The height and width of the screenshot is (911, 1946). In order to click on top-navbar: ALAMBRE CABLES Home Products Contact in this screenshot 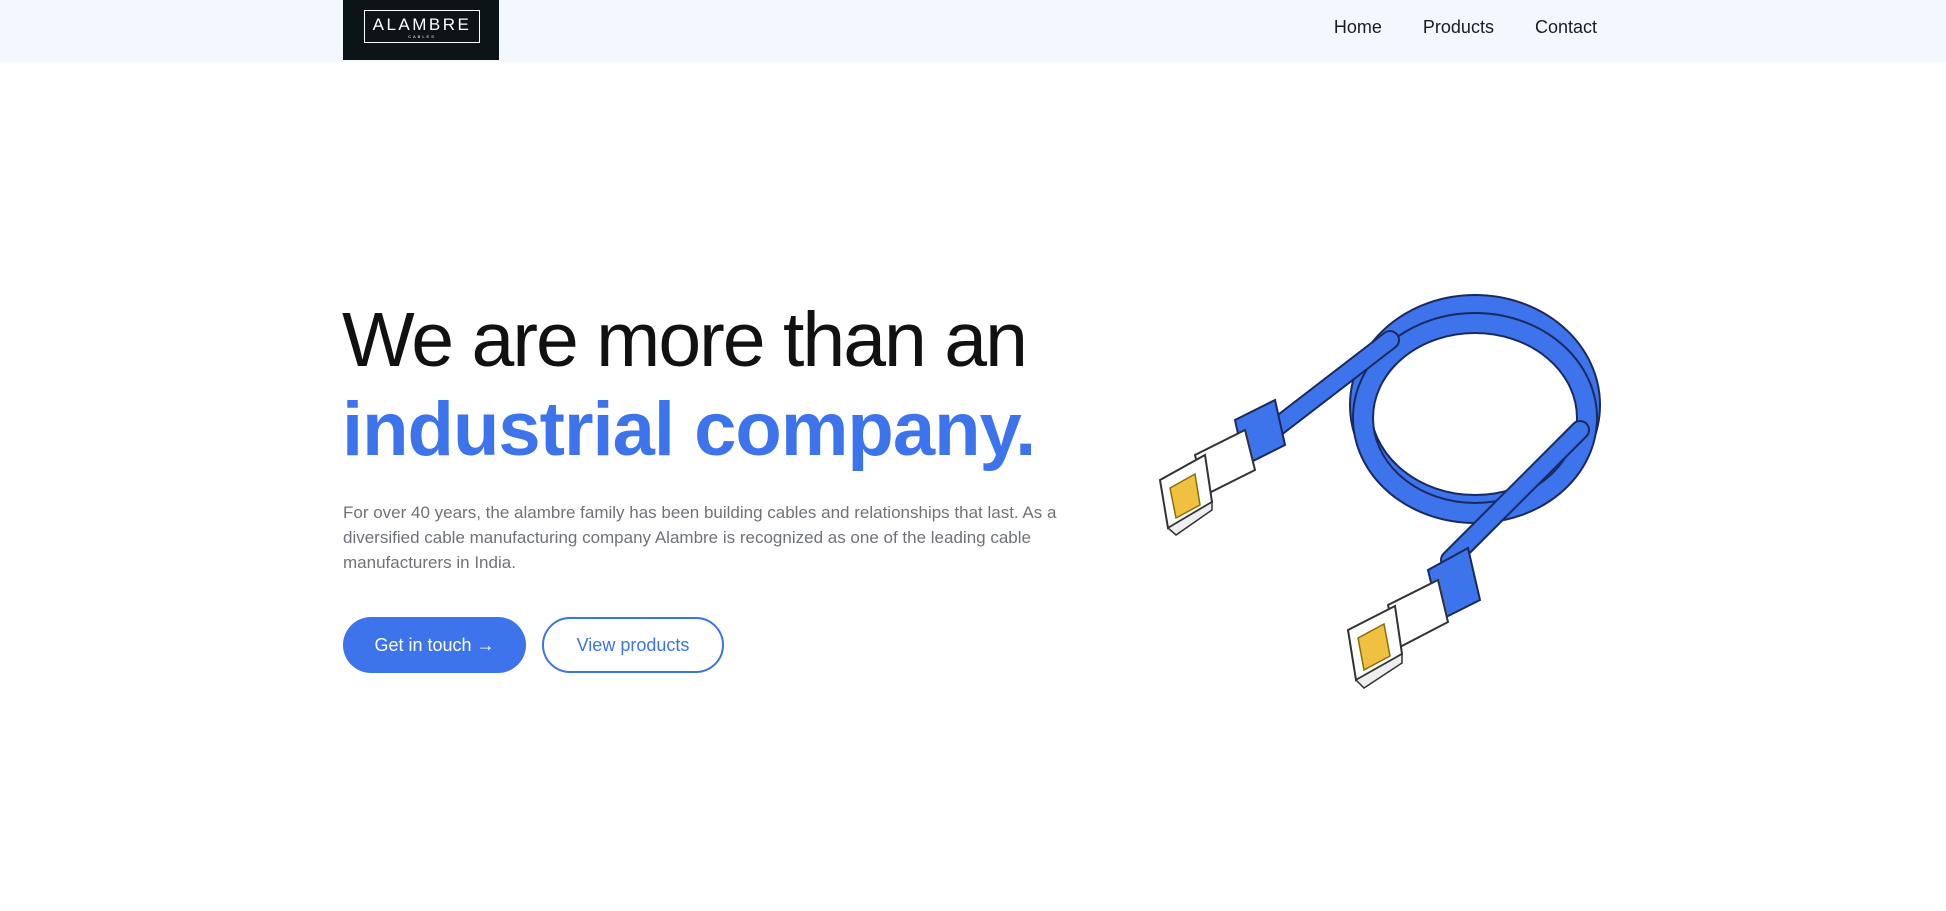, I will do `click(973, 31)`.